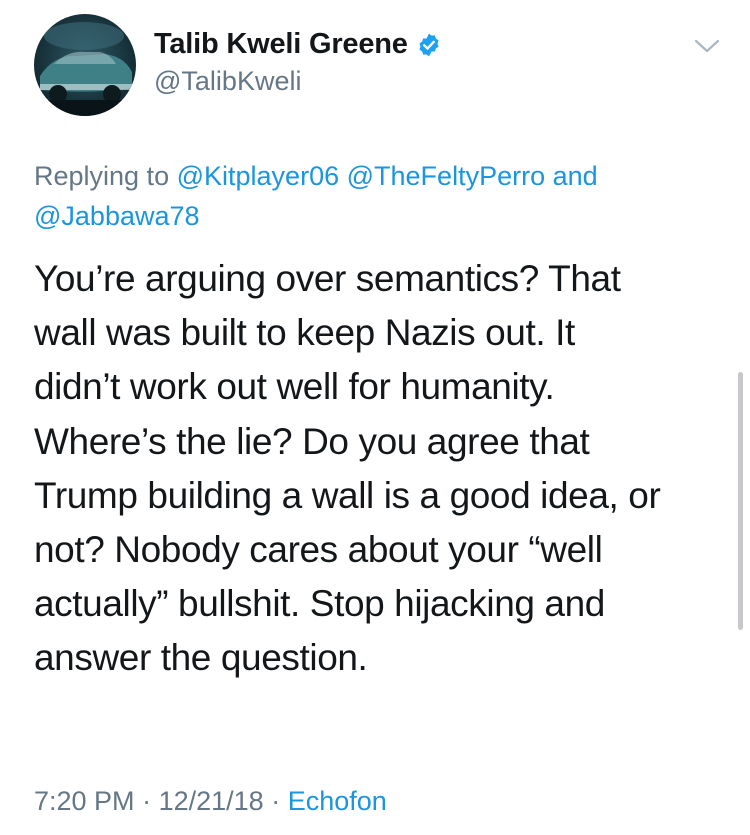  What do you see at coordinates (327, 278) in the screenshot?
I see `tweet-line: You’re arguing over semantics? That` at bounding box center [327, 278].